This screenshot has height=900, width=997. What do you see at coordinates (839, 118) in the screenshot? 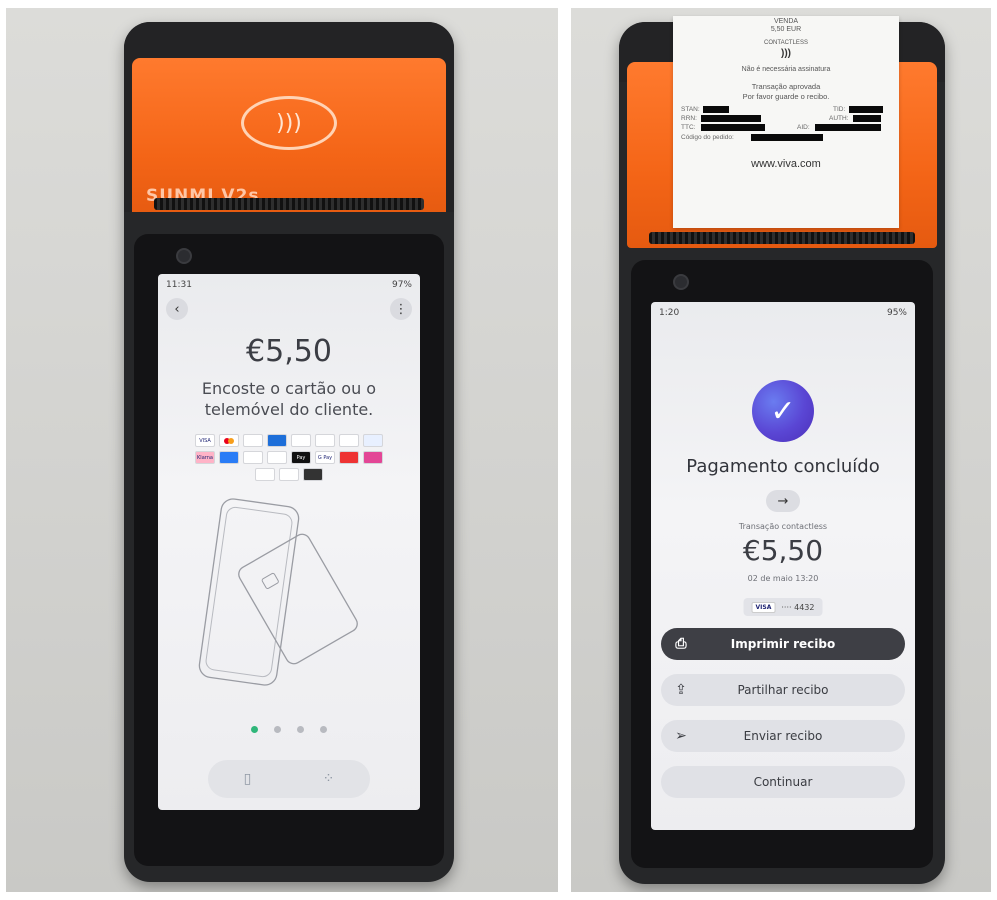
I see `receipt-auth-label: AUTH:` at bounding box center [839, 118].